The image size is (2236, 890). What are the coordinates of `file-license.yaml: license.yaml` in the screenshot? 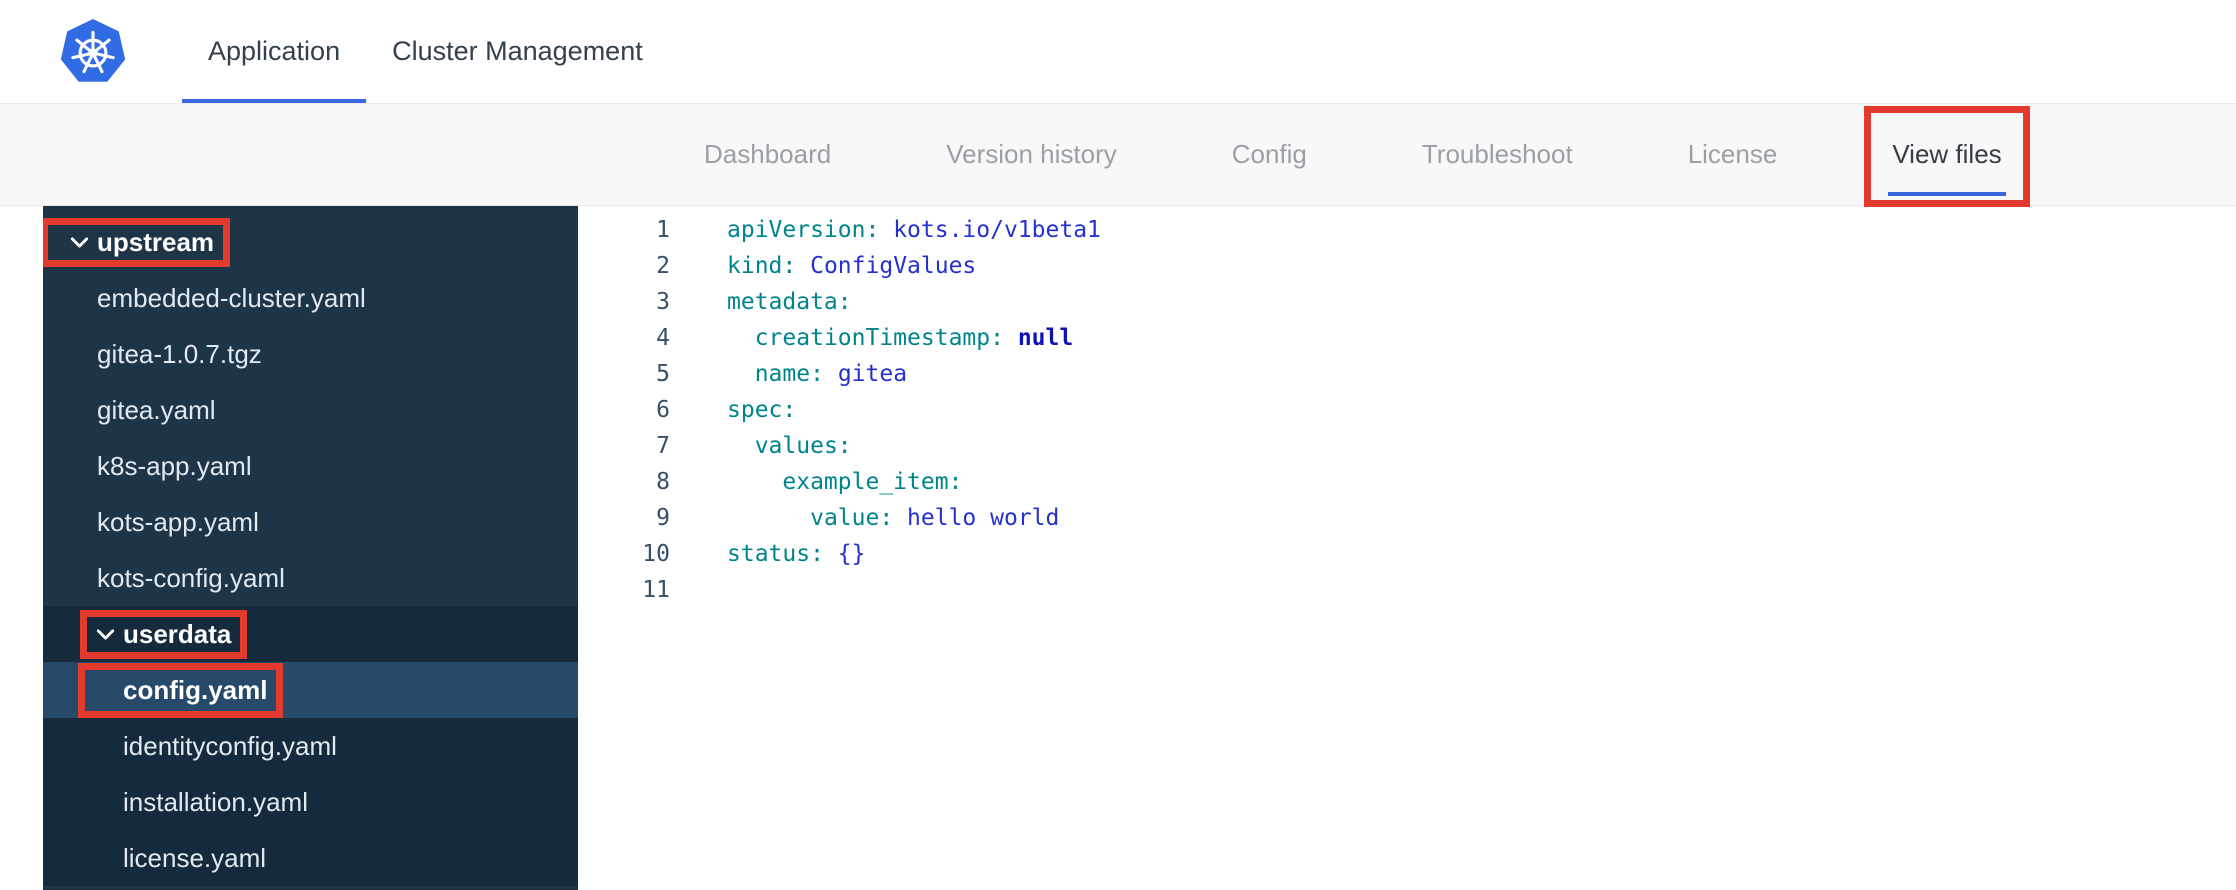 It's located at (310, 858).